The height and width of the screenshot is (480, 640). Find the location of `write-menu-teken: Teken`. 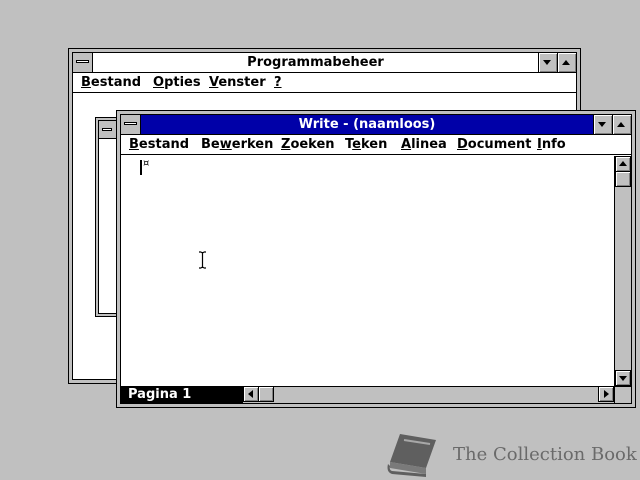

write-menu-teken: Teken is located at coordinates (366, 144).